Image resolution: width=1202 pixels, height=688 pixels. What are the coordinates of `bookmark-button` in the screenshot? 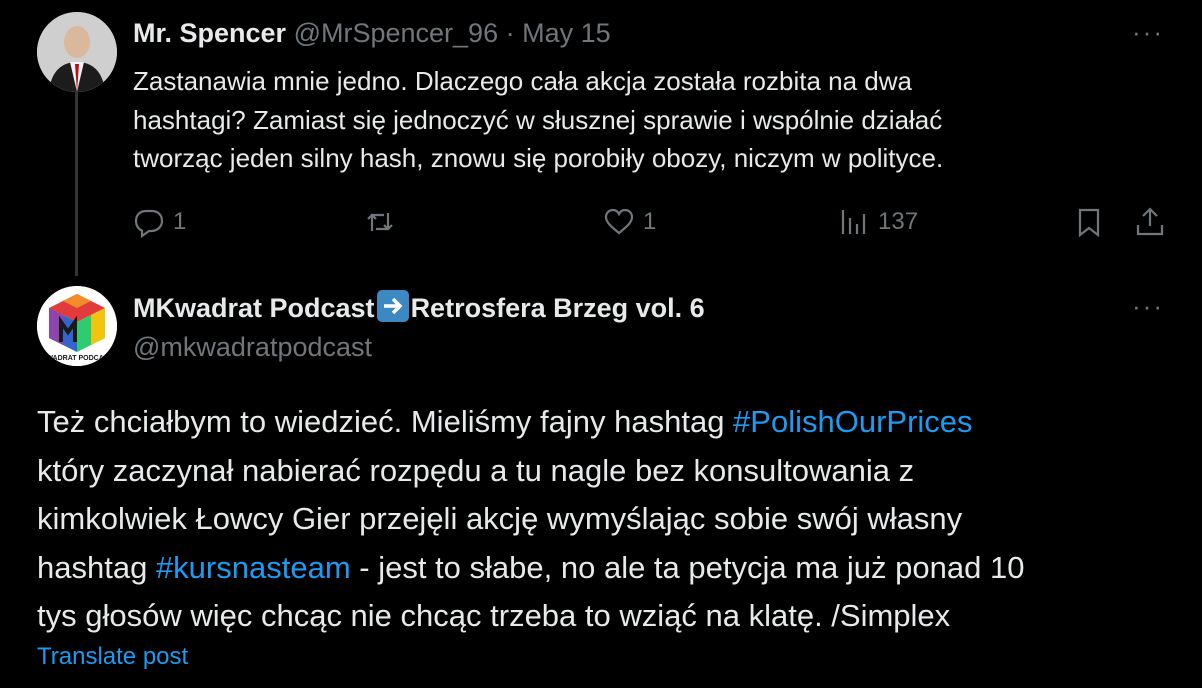 It's located at (1089, 222).